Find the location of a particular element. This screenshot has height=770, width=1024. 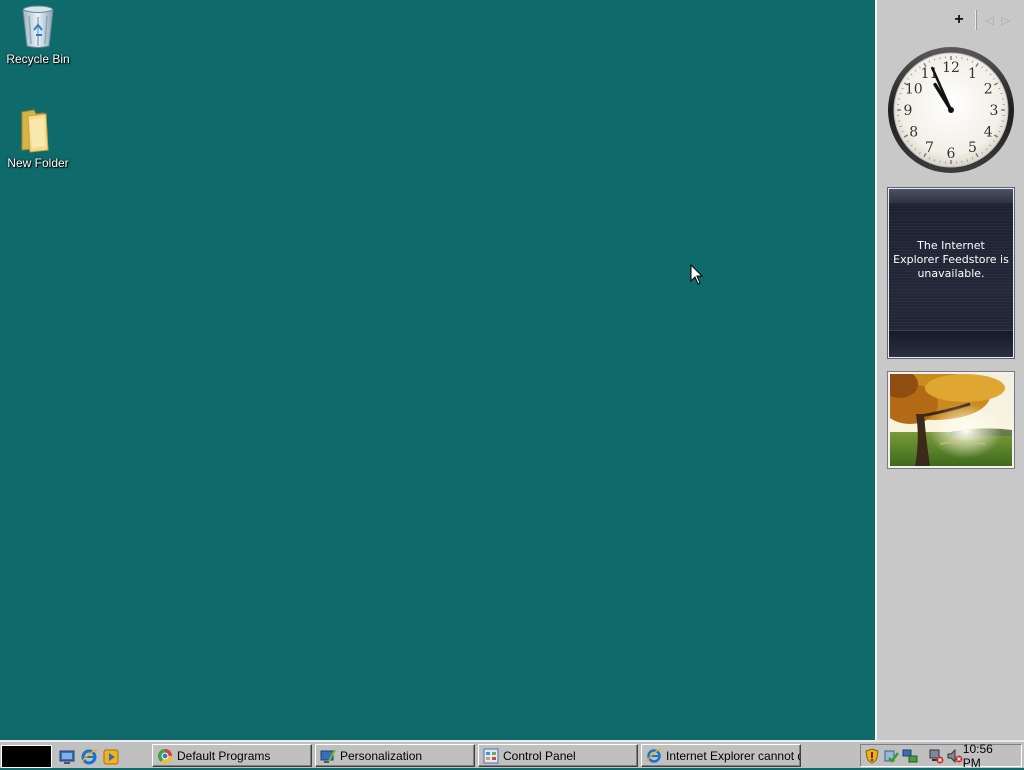

taskbar-button-personalization: Personalization is located at coordinates (395, 755).